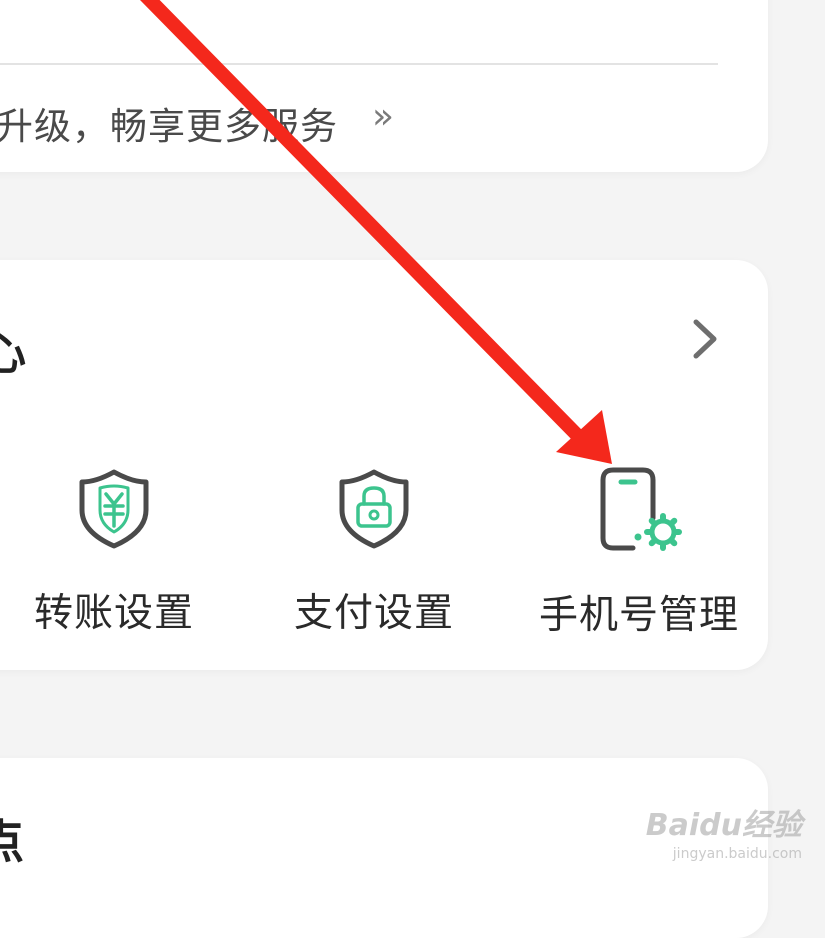 The height and width of the screenshot is (938, 825). Describe the element at coordinates (706, 341) in the screenshot. I see `chevron-right-icon` at that location.